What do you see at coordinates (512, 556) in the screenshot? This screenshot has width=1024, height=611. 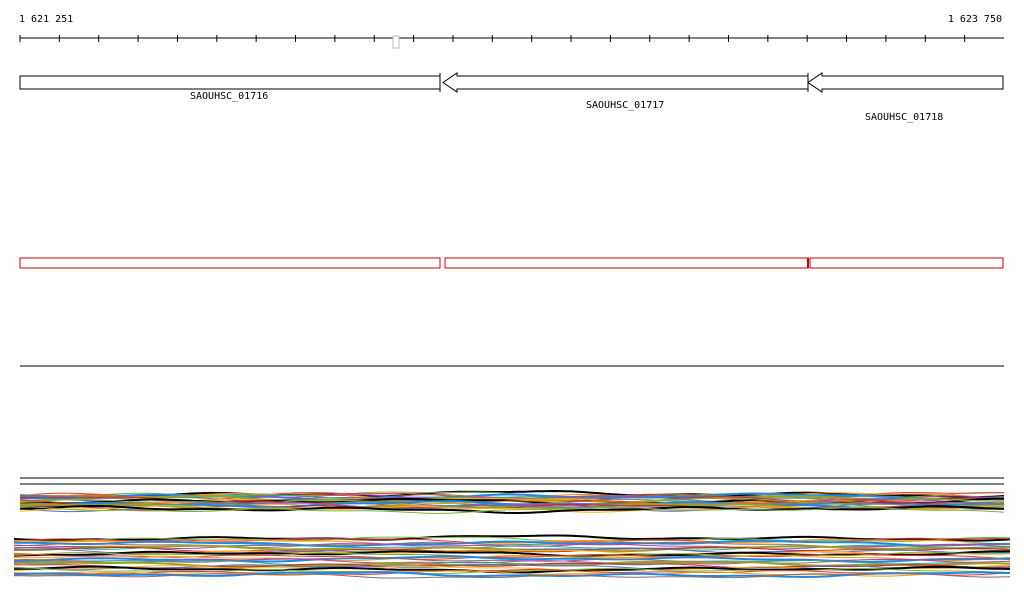 I see `expression-profile-track-lower` at bounding box center [512, 556].